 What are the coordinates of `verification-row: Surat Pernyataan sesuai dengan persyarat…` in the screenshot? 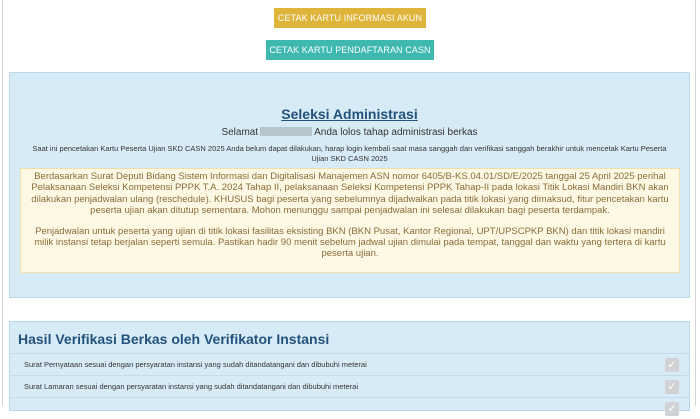 It's located at (349, 364).